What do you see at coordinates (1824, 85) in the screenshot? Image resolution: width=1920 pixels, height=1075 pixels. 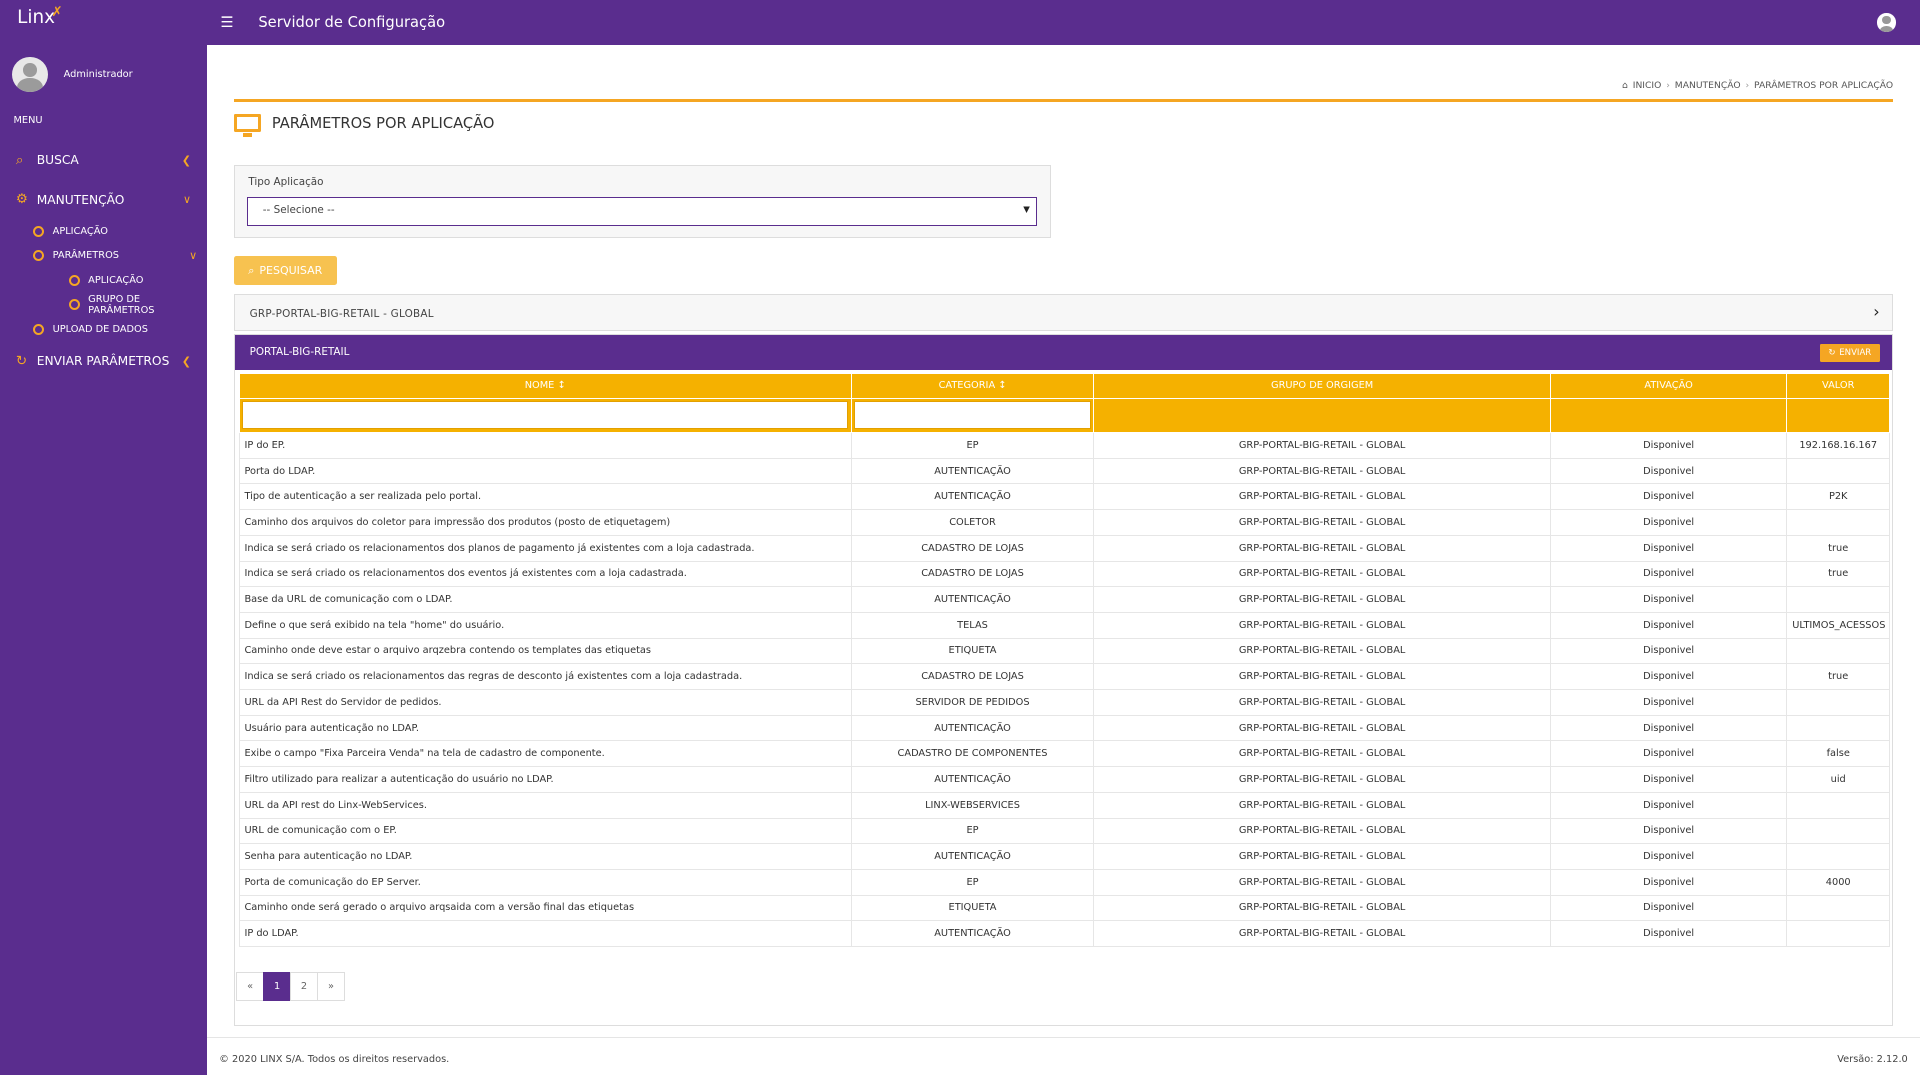 I see `breadcrumb-item: PARÂMETROS POR APLICAÇÃO` at bounding box center [1824, 85].